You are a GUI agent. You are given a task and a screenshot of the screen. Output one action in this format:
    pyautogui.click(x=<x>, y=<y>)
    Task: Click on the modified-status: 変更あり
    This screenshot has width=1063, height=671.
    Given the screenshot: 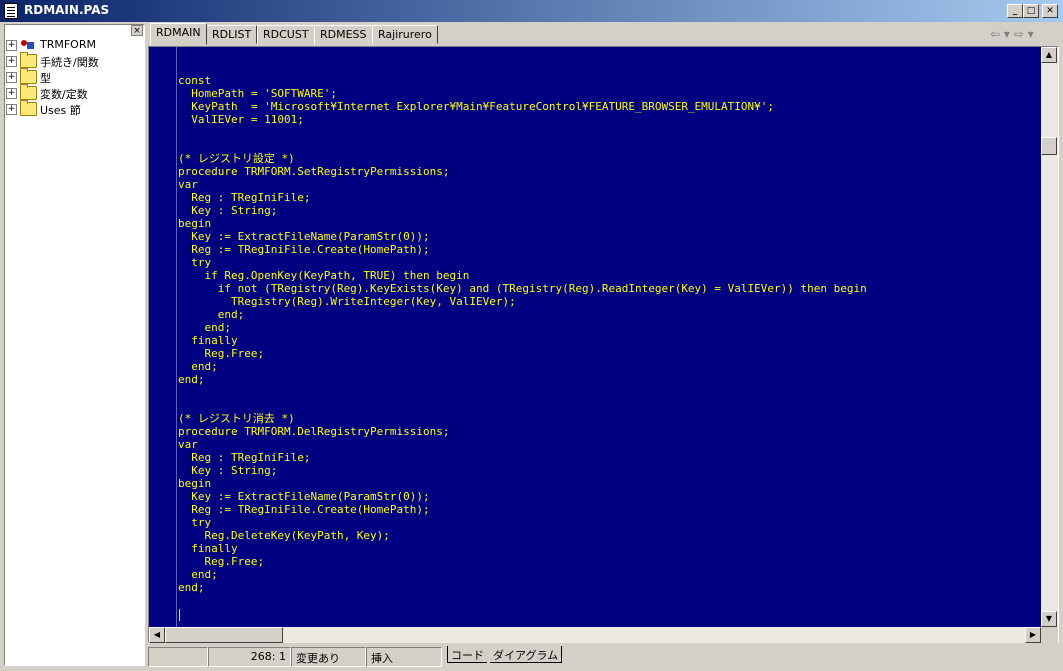 What is the action you would take?
    pyautogui.click(x=328, y=657)
    